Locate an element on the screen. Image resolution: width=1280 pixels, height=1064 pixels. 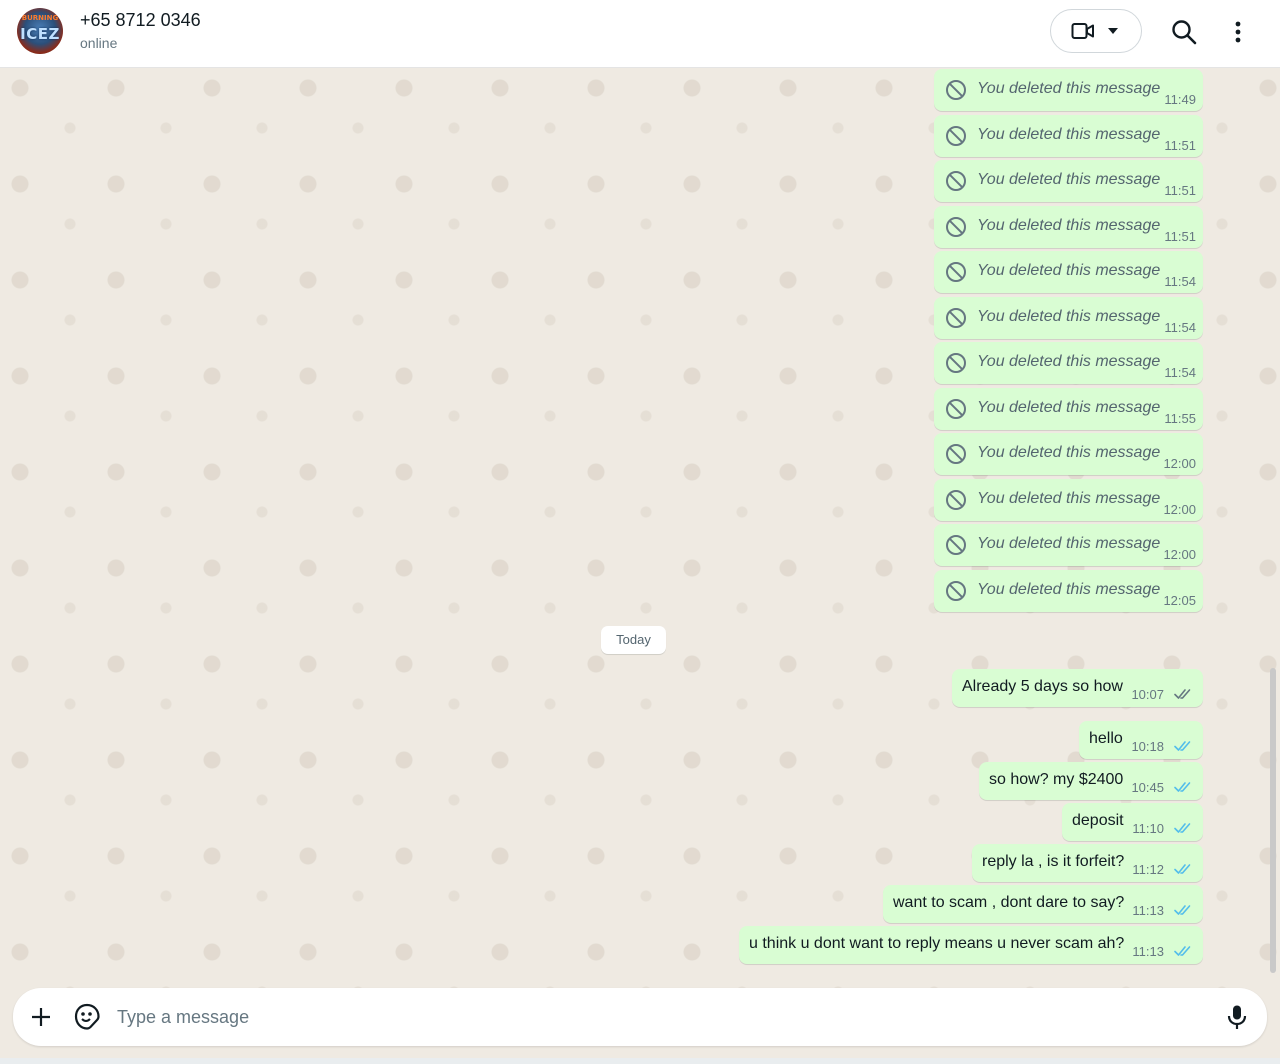
bottom-divider is located at coordinates (640, 1061).